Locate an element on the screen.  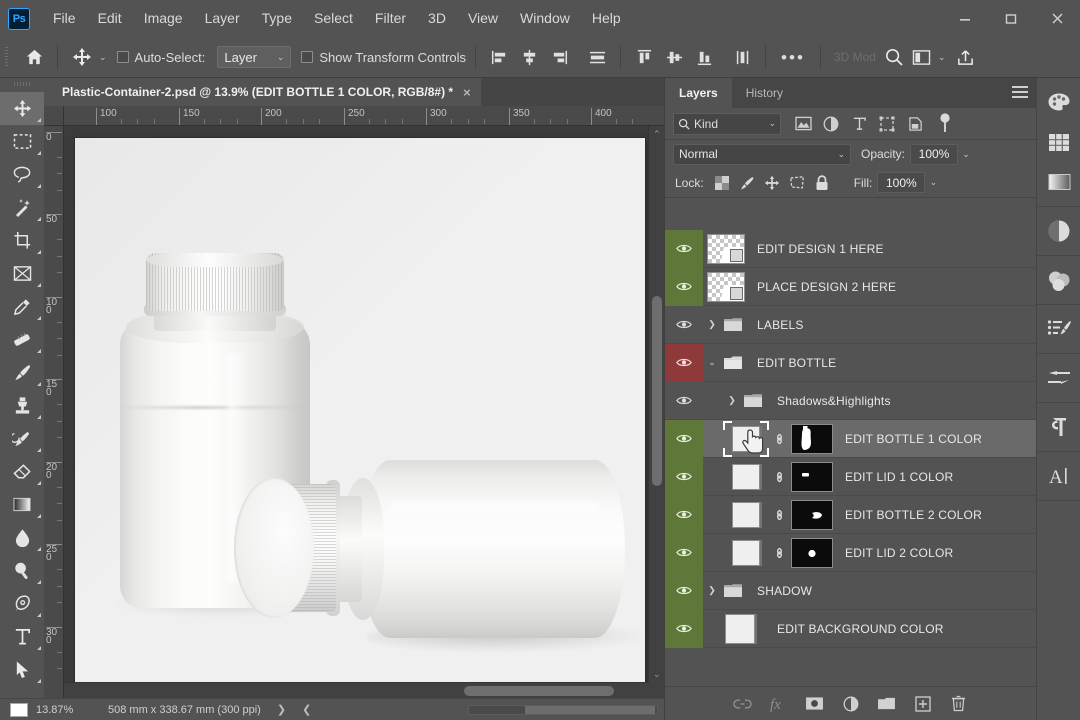
tab-layers: Layers is located at coordinates (698, 93).